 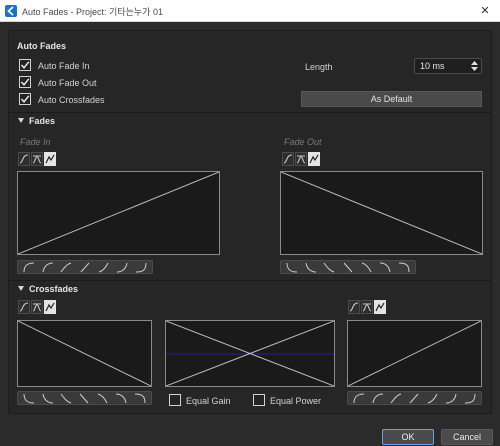 I want to click on crossfade-out-mode-group, so click(x=37, y=308).